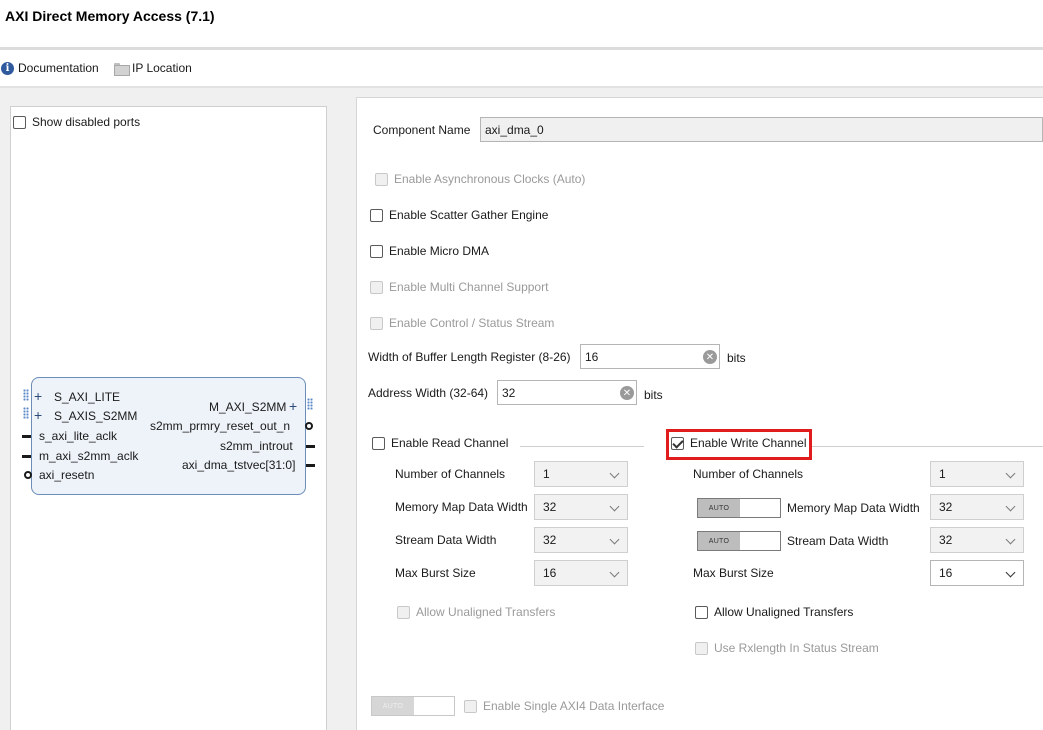 The width and height of the screenshot is (1043, 730). Describe the element at coordinates (977, 507) in the screenshot. I see `write-mm-data-width-select: 32` at that location.